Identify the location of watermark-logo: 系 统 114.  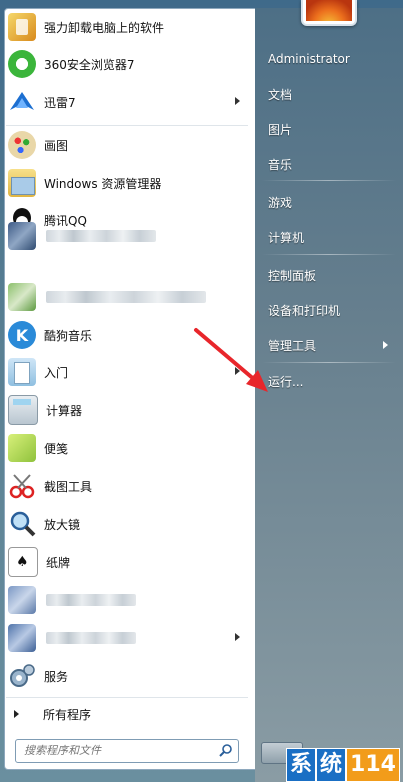
(343, 765).